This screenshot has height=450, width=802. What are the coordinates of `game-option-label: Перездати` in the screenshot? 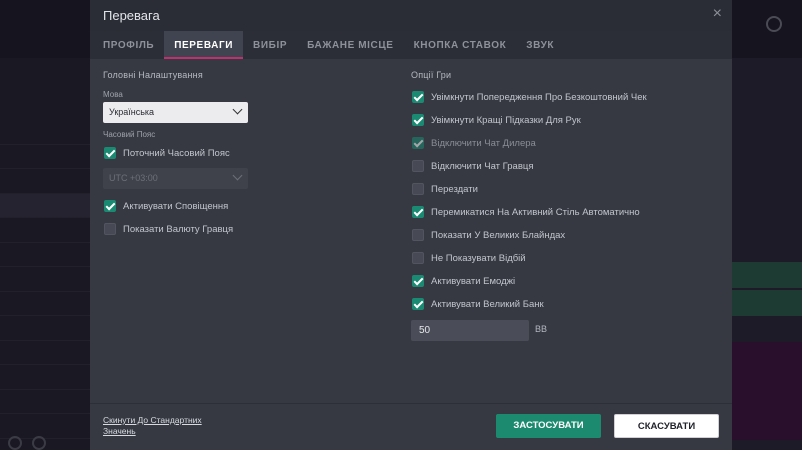 It's located at (454, 189).